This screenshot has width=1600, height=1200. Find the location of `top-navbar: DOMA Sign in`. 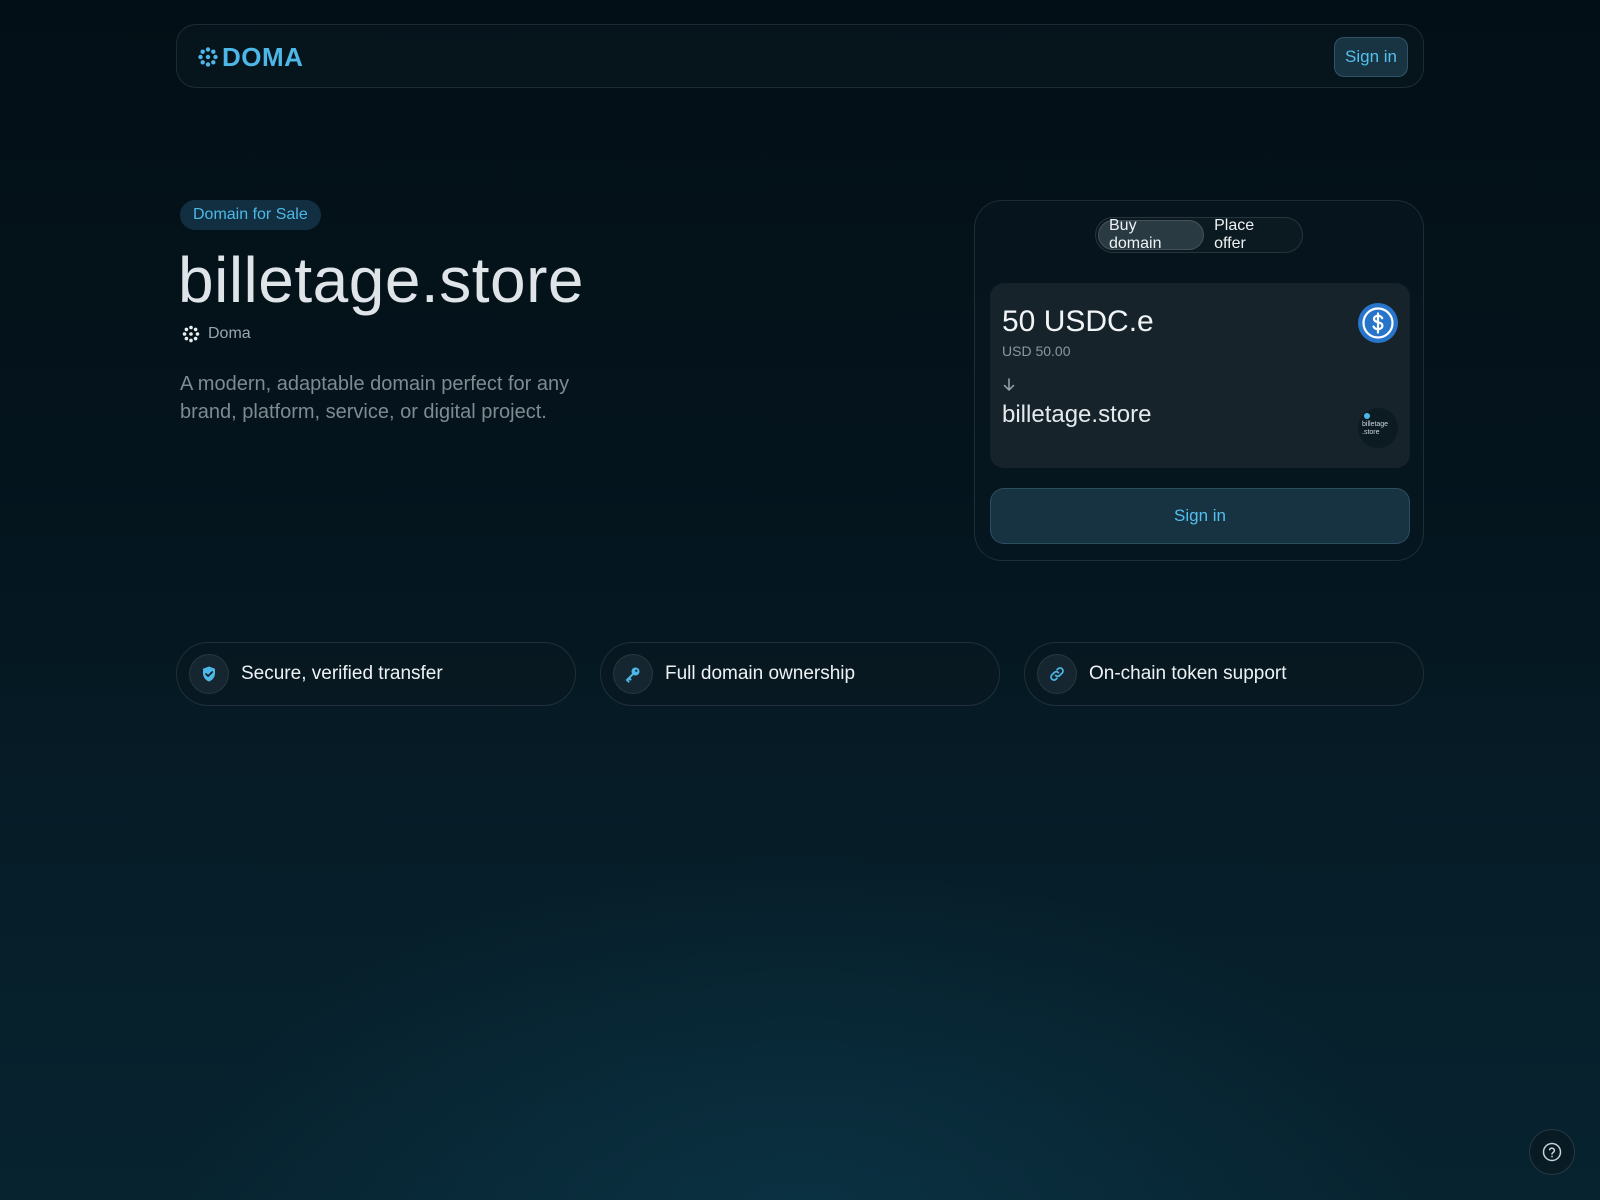

top-navbar: DOMA Sign in is located at coordinates (800, 56).